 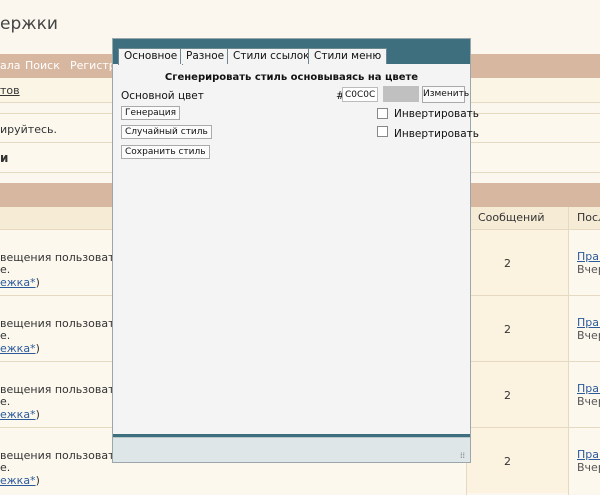 What do you see at coordinates (445, 94) in the screenshot?
I see `change-color-button: Изменить` at bounding box center [445, 94].